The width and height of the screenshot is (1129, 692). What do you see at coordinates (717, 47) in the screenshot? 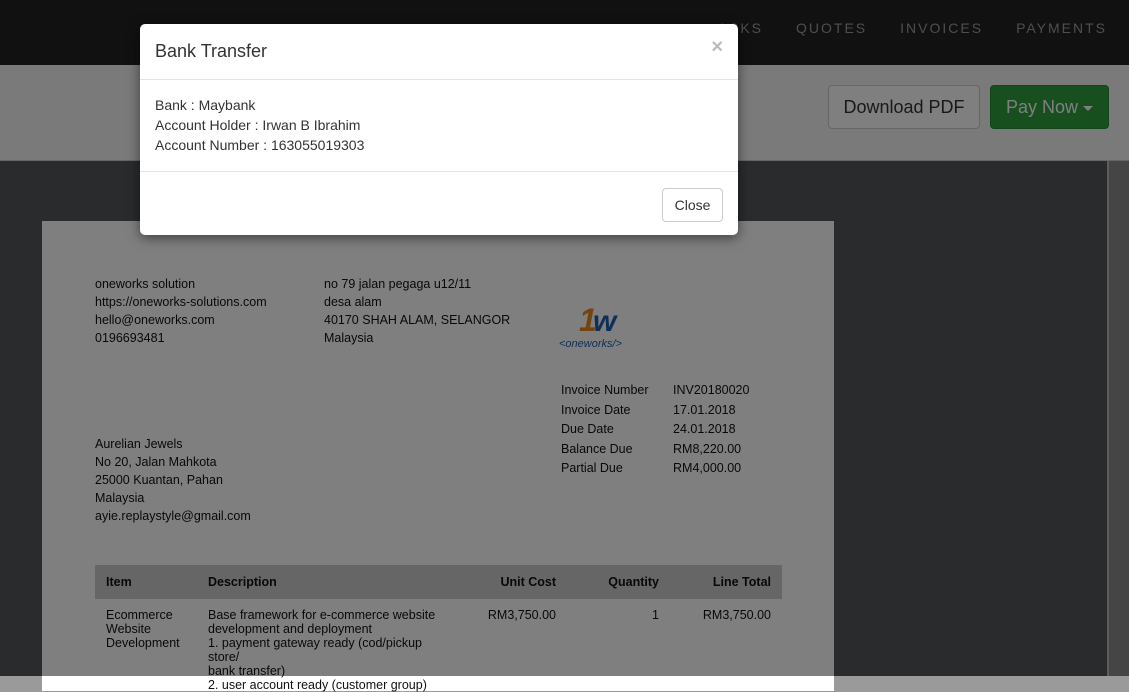
I see `close-icon: ×` at bounding box center [717, 47].